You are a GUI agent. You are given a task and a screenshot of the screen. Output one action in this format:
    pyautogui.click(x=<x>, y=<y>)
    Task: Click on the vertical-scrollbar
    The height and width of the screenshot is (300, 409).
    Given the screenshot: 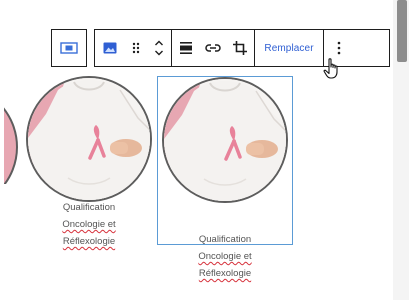 What is the action you would take?
    pyautogui.click(x=401, y=150)
    